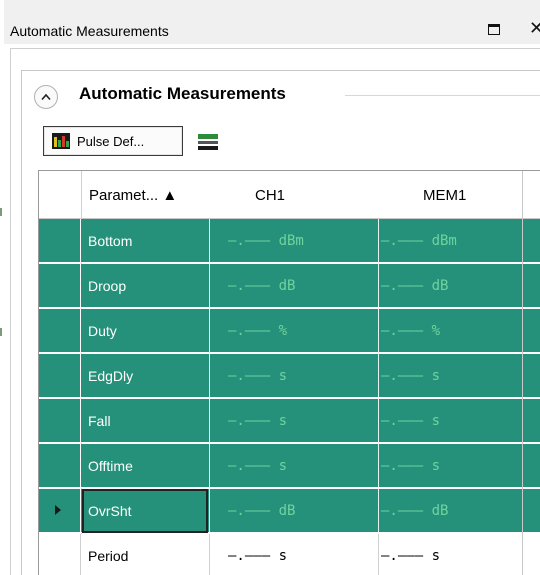 The width and height of the screenshot is (540, 575). I want to click on table-row: Offtime –.––– s –.––– s, so click(289, 466).